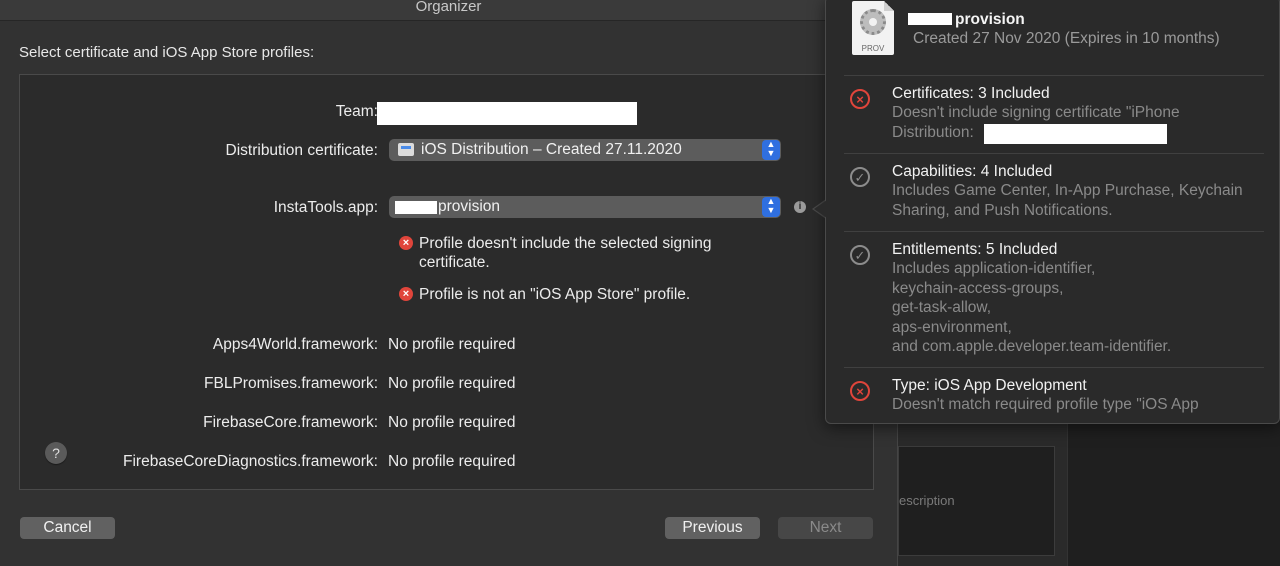 This screenshot has height=566, width=1280. What do you see at coordinates (971, 93) in the screenshot?
I see `certificates-title: Certificates: 3 Included` at bounding box center [971, 93].